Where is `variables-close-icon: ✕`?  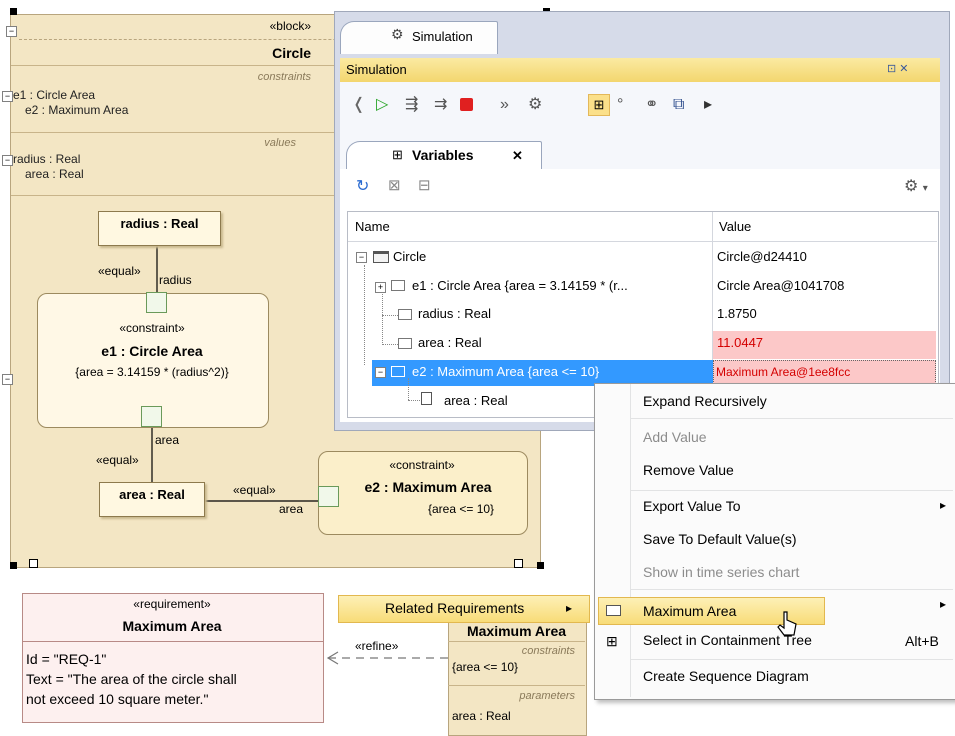
variables-close-icon: ✕ is located at coordinates (517, 156).